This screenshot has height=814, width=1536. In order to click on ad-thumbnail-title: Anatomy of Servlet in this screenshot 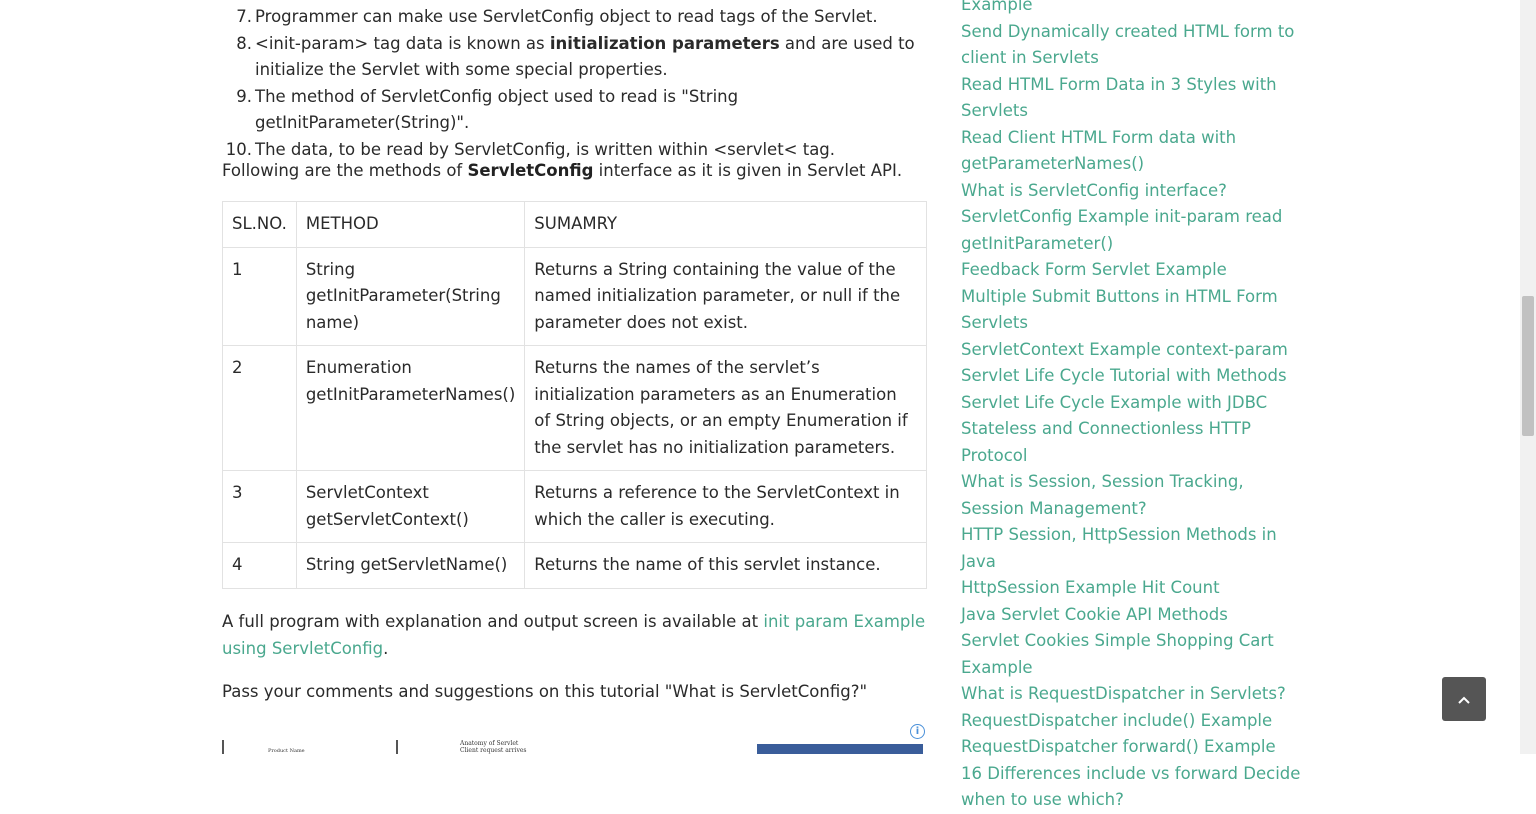, I will do `click(489, 743)`.